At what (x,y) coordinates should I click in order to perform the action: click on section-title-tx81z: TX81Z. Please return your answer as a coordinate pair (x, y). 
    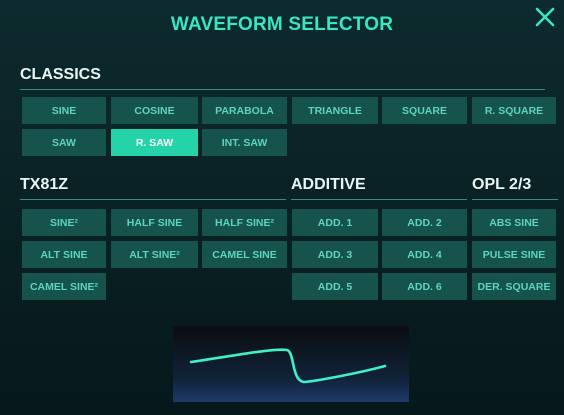
    Looking at the image, I should click on (44, 184).